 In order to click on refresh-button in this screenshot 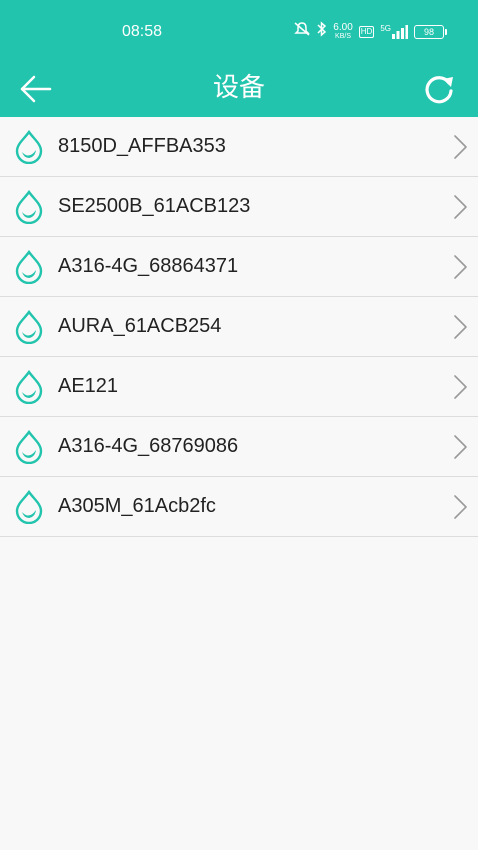, I will do `click(439, 89)`.